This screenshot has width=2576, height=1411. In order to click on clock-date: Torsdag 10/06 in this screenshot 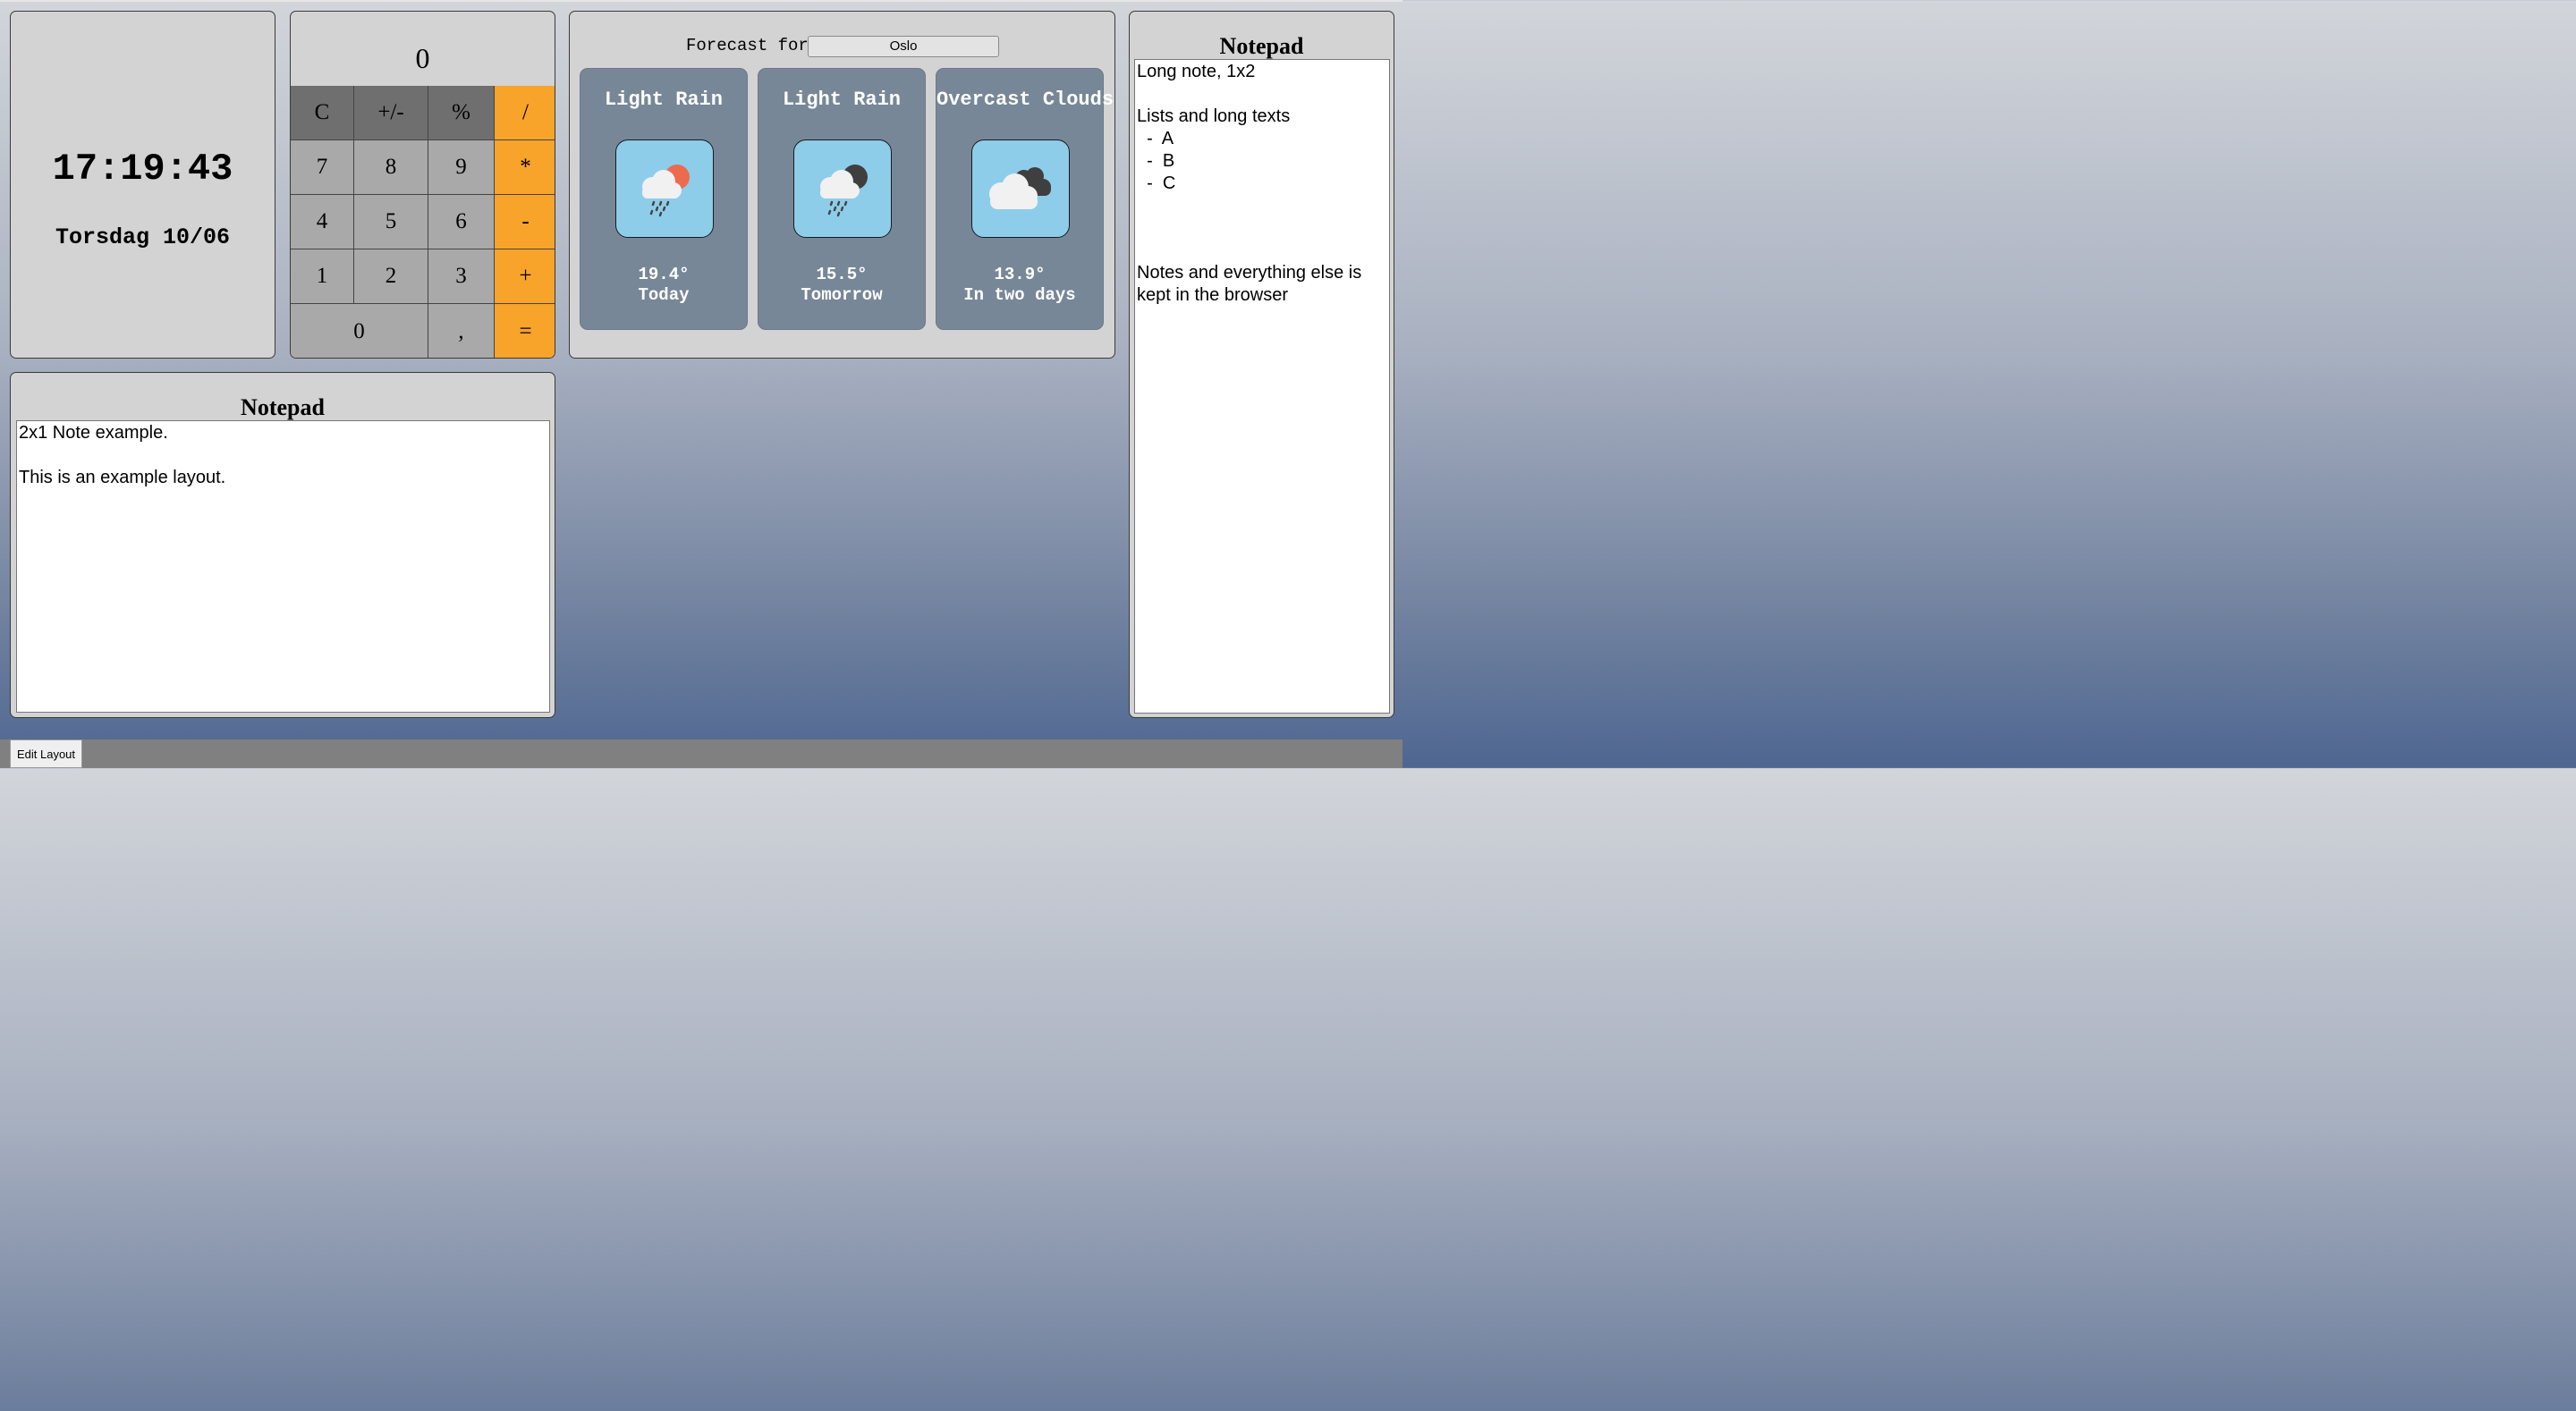, I will do `click(143, 237)`.